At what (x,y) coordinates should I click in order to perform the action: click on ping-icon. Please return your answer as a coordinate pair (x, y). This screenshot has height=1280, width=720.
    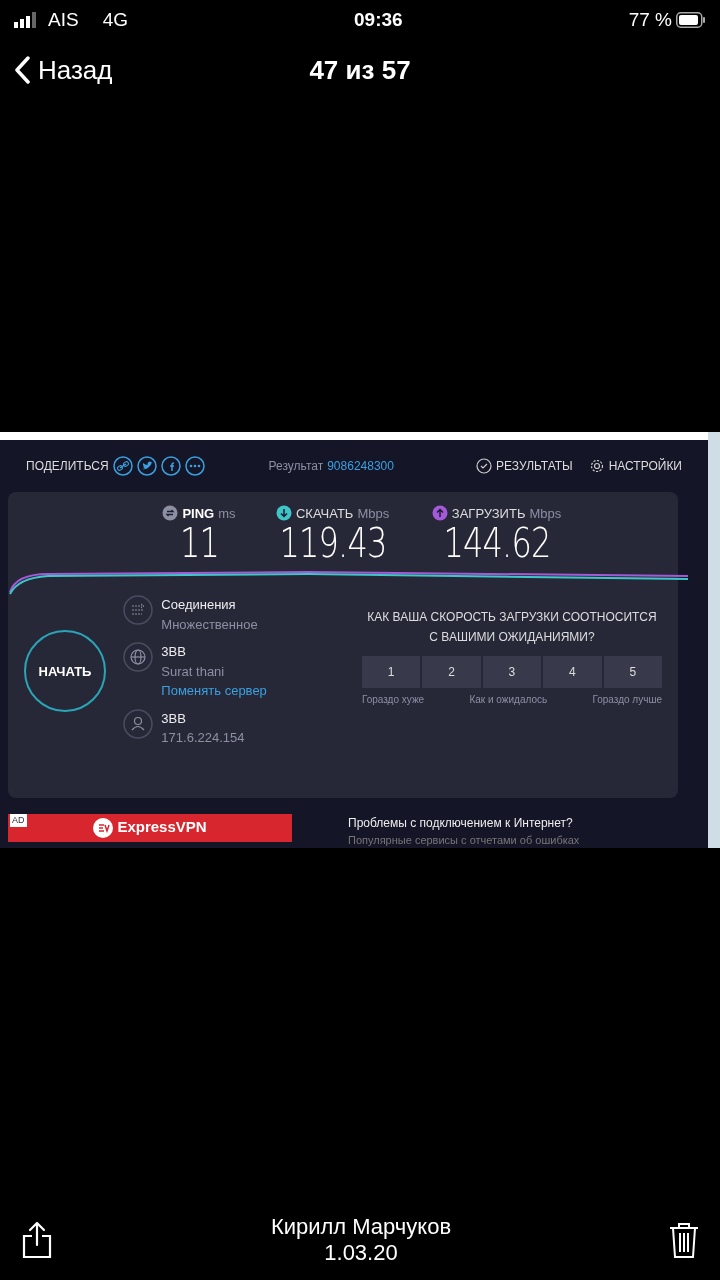
    Looking at the image, I should click on (170, 513).